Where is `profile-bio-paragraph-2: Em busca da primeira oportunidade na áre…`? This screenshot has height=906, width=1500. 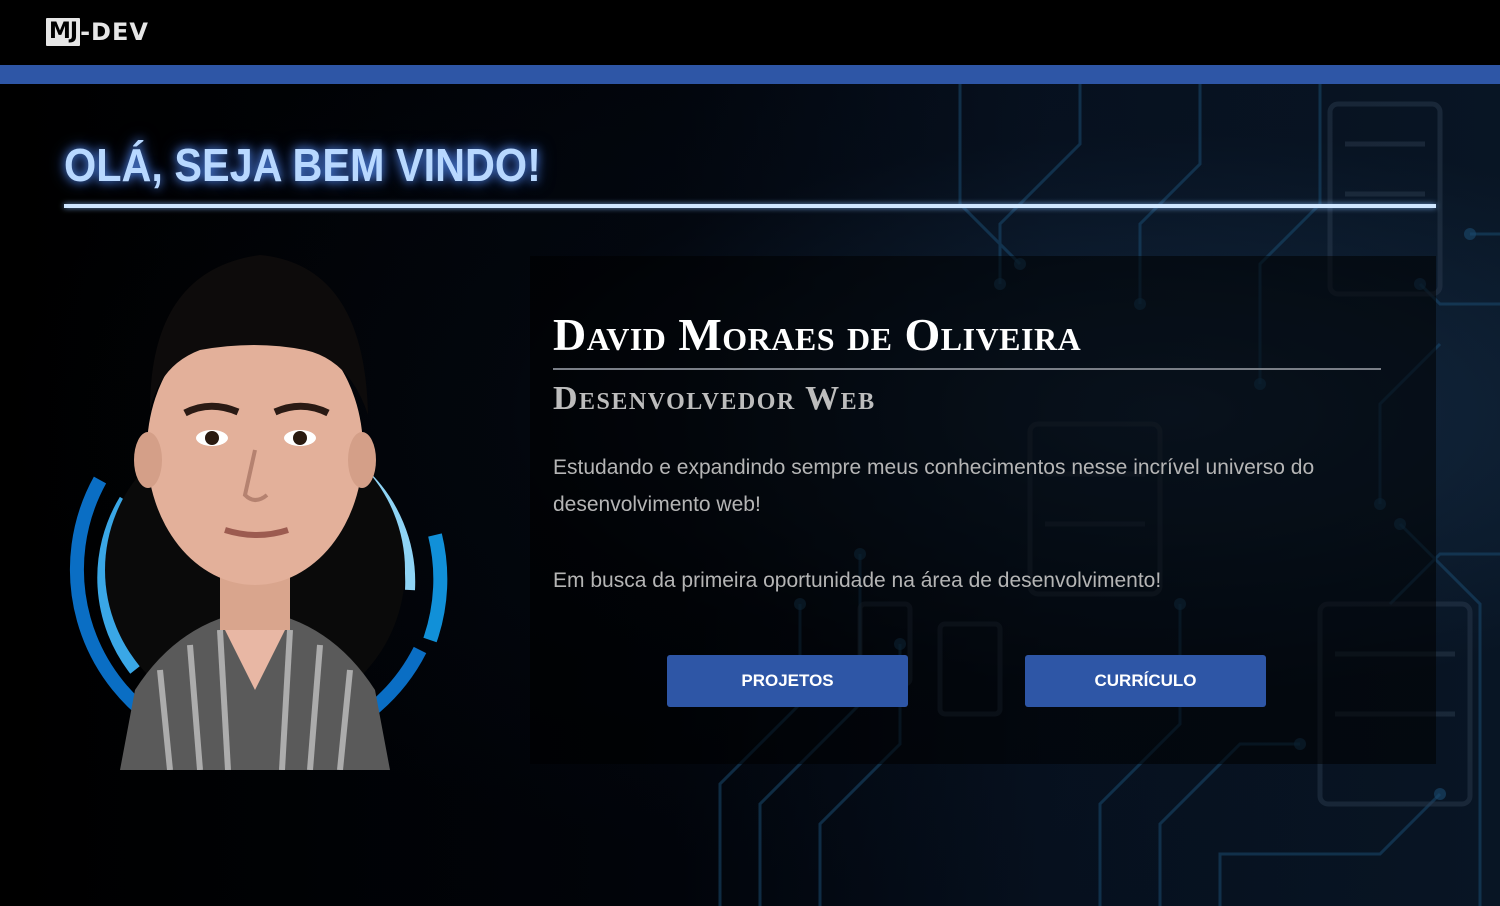
profile-bio-paragraph-2: Em busca da primeira oportunidade na áre… is located at coordinates (857, 580).